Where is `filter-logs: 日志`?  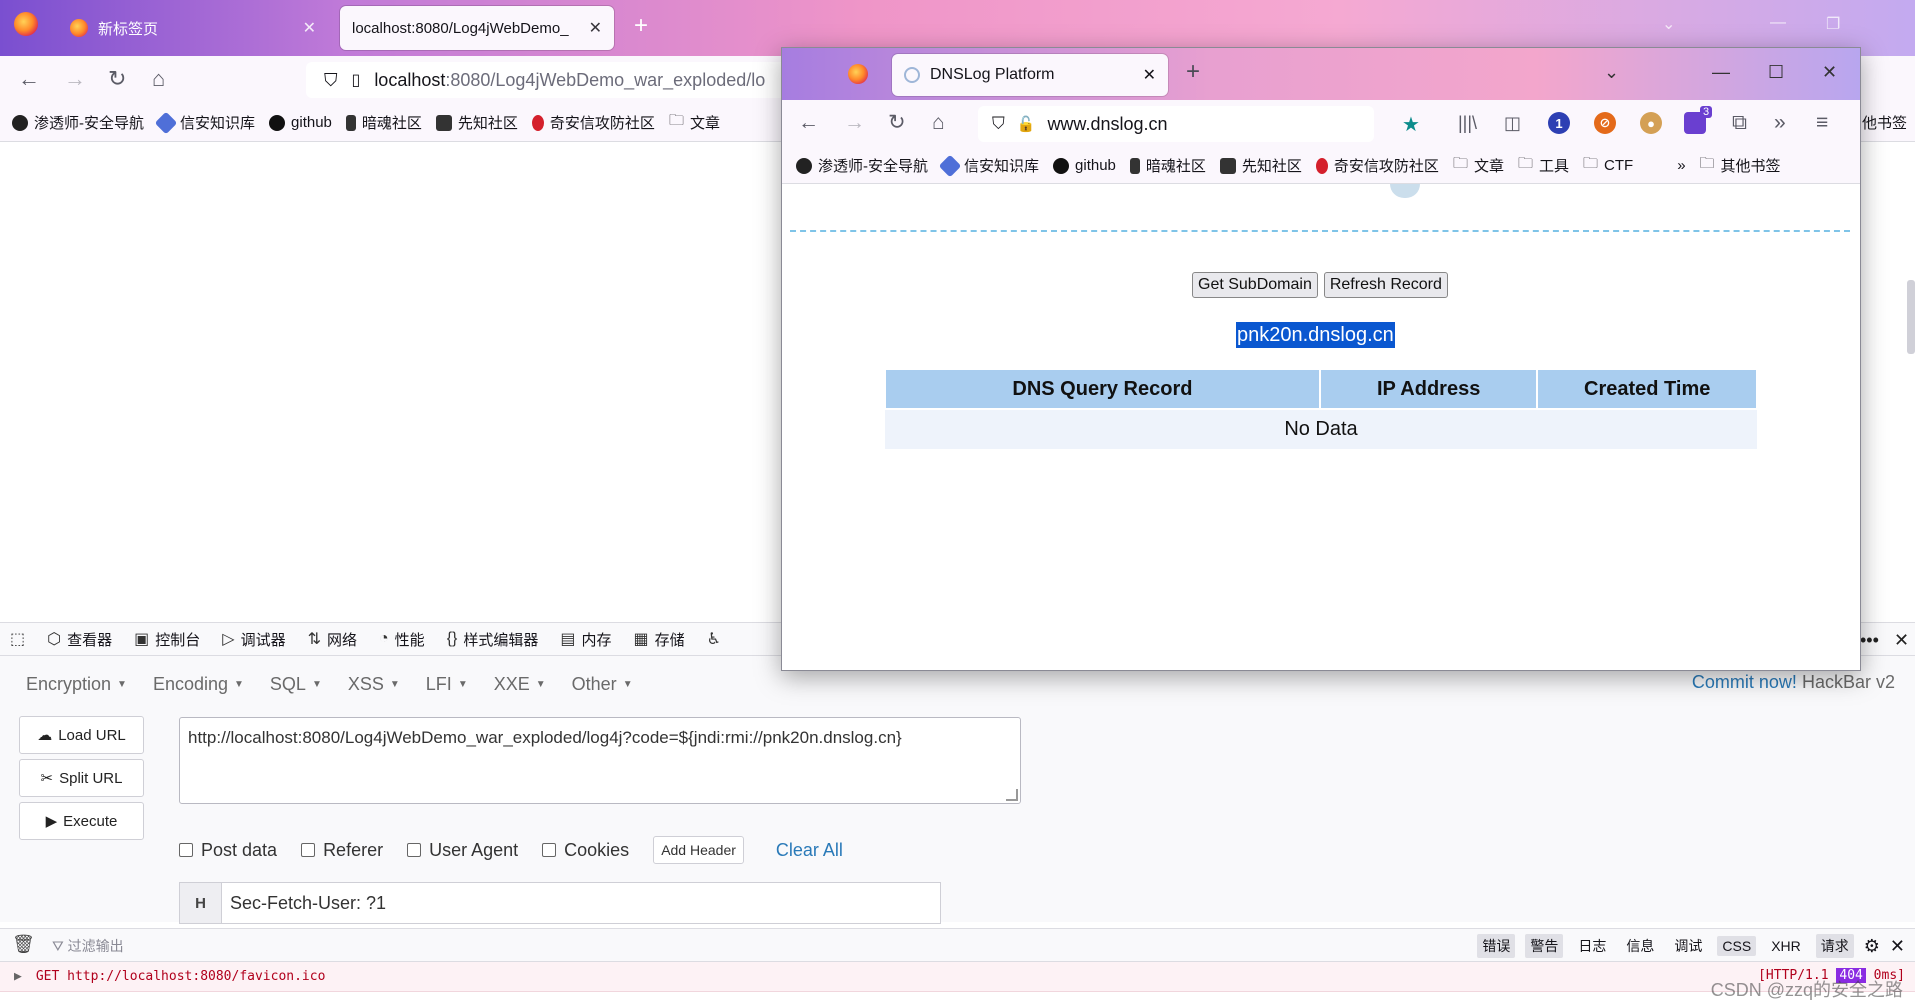
filter-logs: 日志 is located at coordinates (1592, 946).